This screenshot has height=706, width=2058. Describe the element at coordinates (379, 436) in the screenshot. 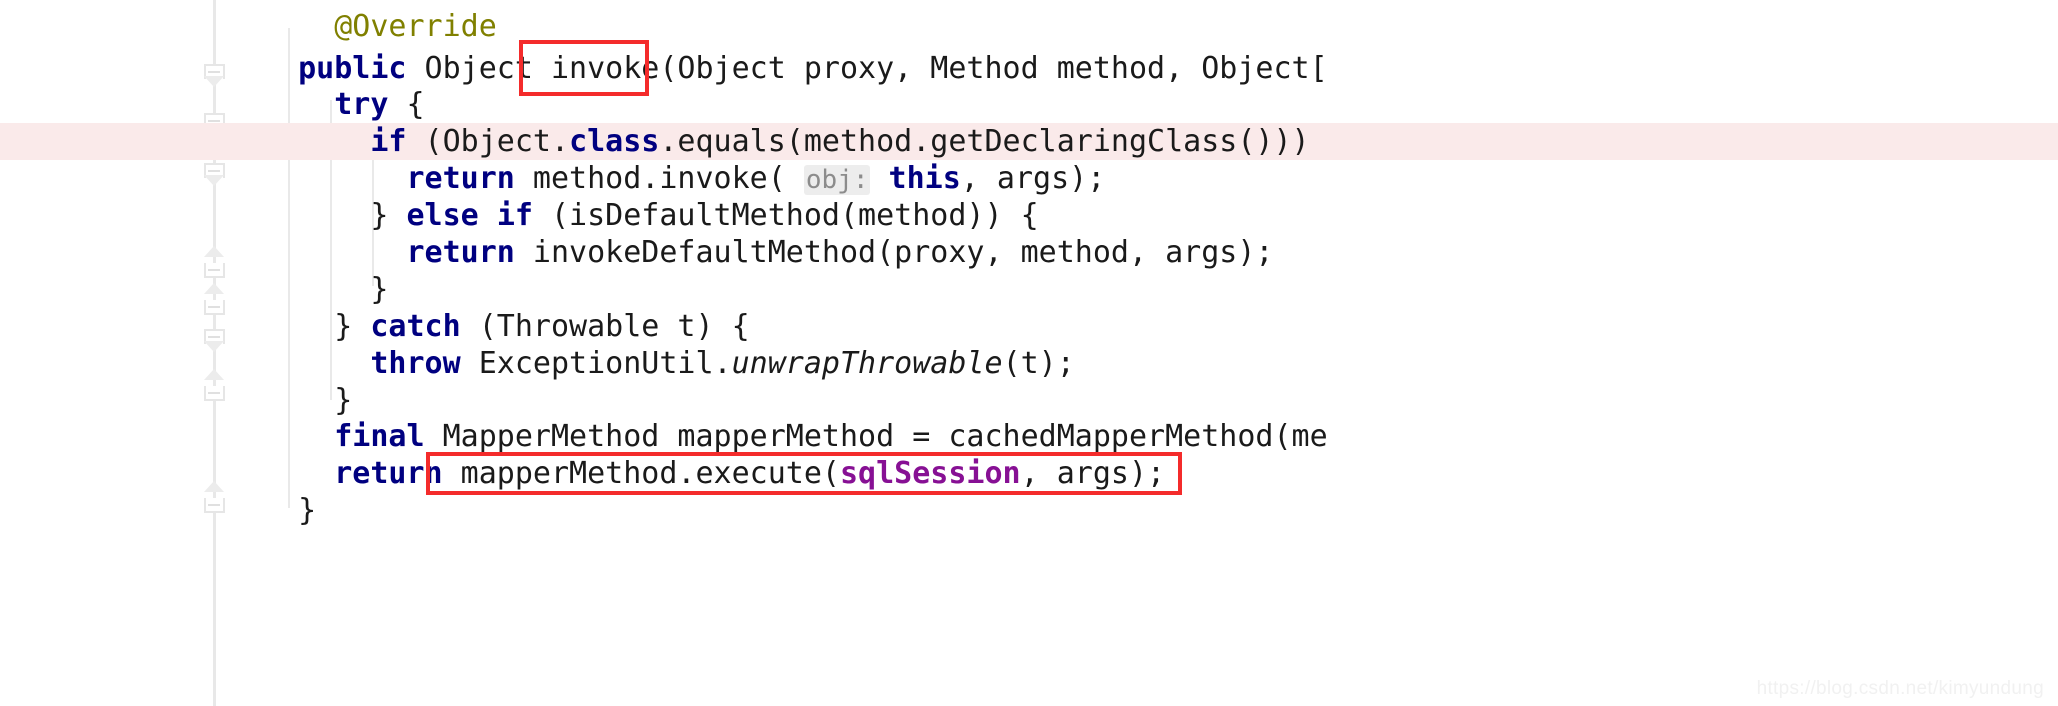

I see `token-kw: final` at that location.